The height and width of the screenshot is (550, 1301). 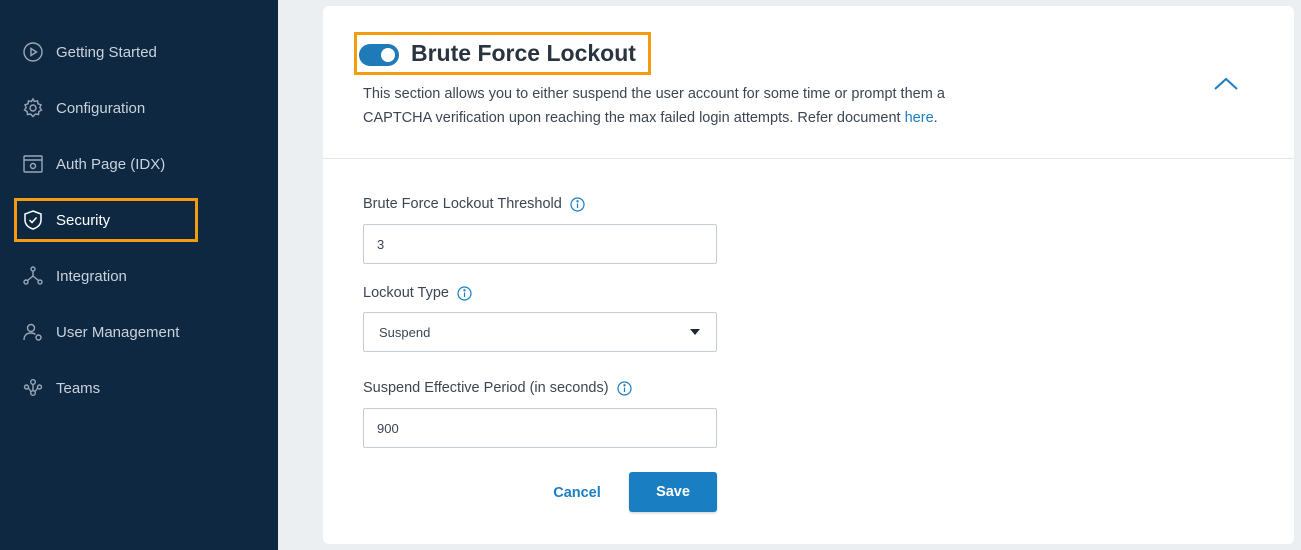 I want to click on section-title: Brute Force Lockout, so click(x=523, y=53).